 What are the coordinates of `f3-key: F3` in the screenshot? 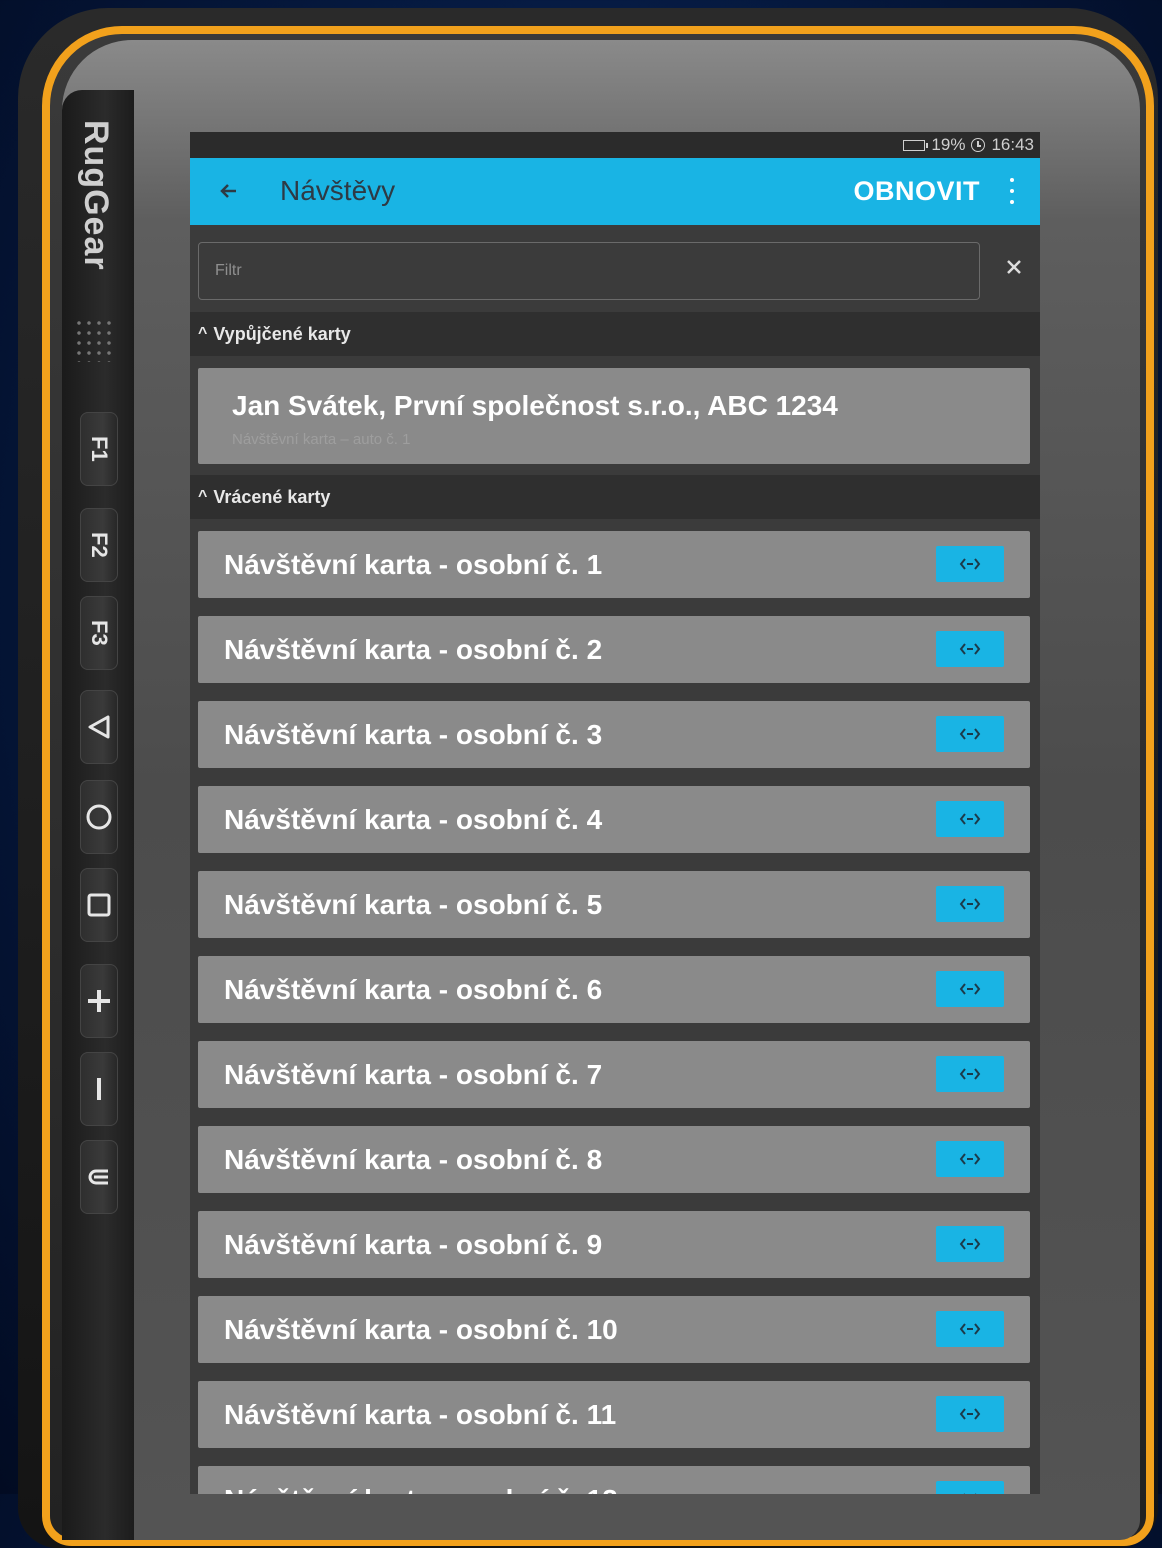 It's located at (99, 633).